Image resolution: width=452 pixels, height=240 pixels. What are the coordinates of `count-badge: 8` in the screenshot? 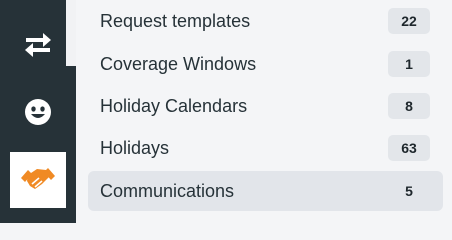 It's located at (409, 106).